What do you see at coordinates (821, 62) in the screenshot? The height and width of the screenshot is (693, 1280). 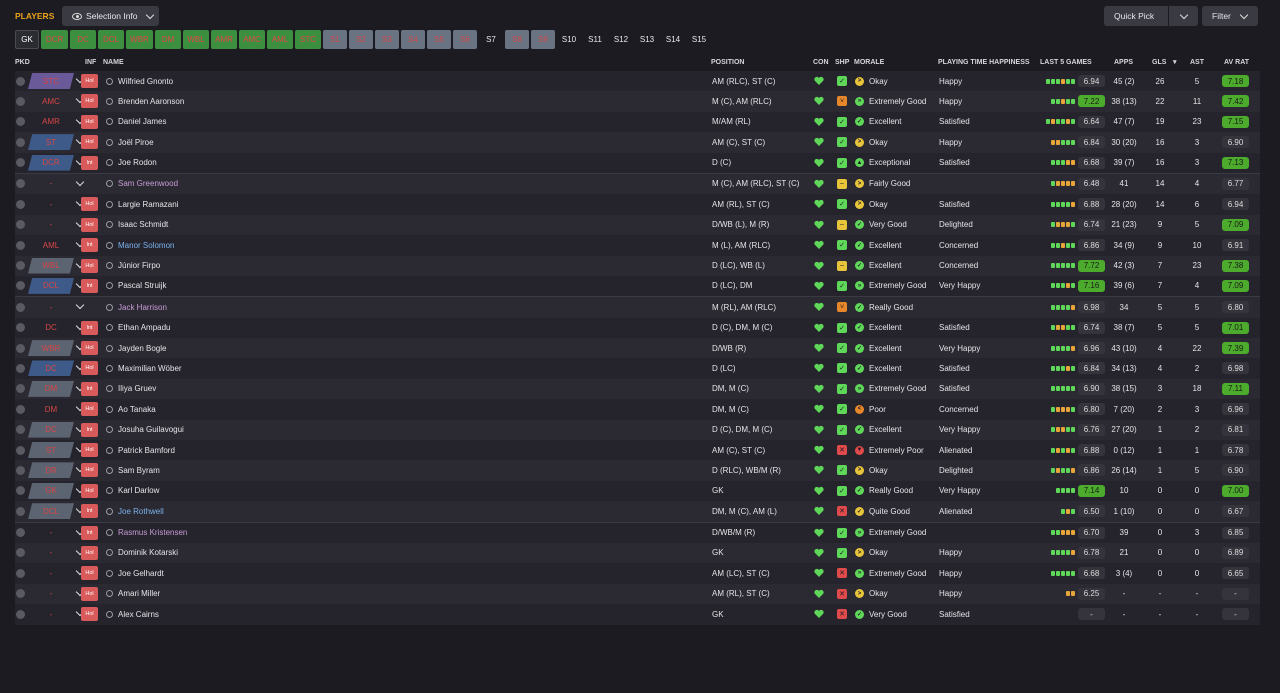 I see `col-con: CON` at bounding box center [821, 62].